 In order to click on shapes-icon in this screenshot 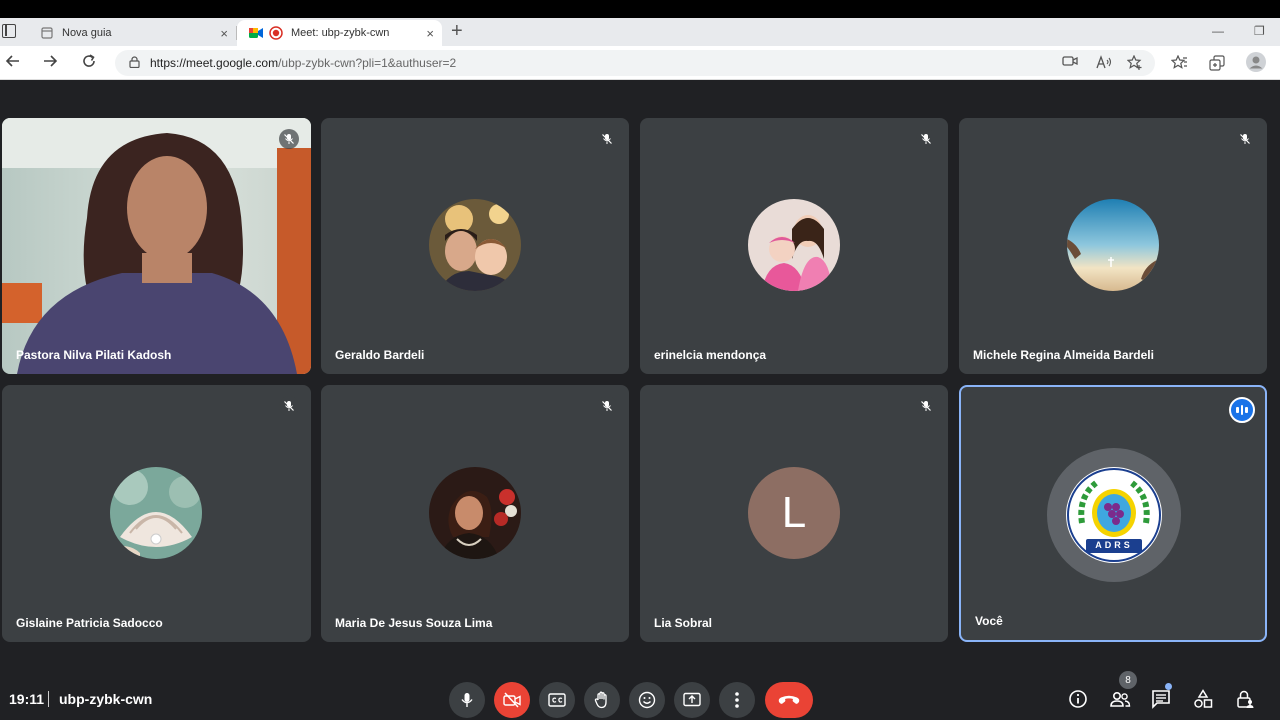, I will do `click(1203, 698)`.